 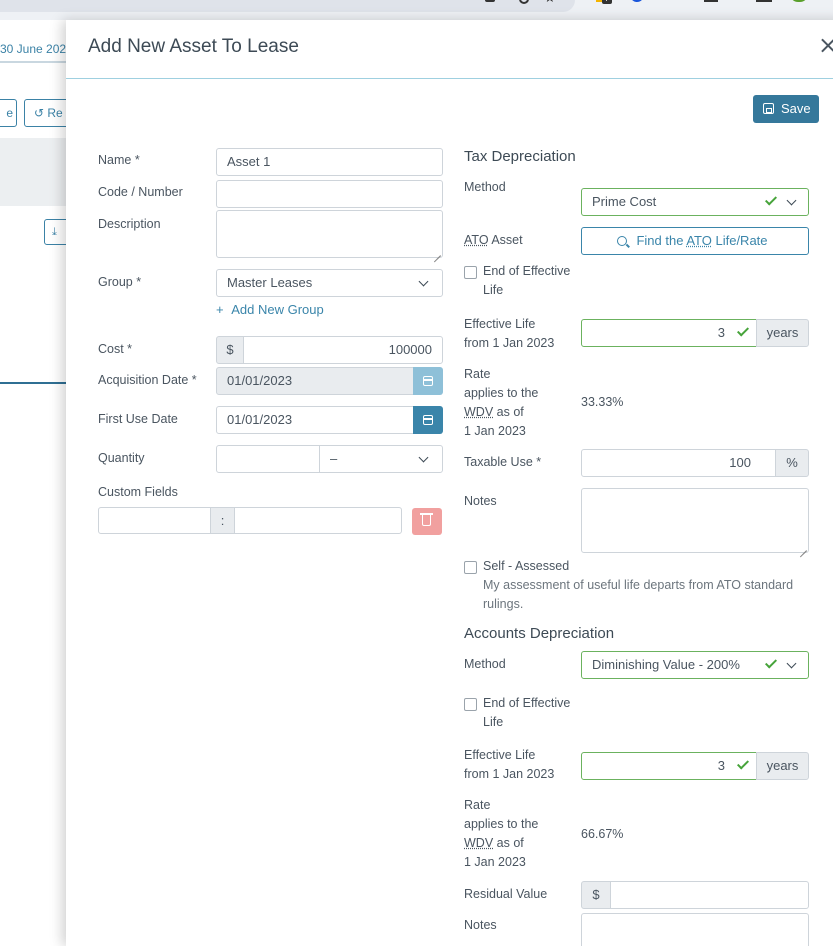 What do you see at coordinates (501, 833) in the screenshot?
I see `accounts-rate-label: Rate applies to the WDV as of 1 Jan 2023` at bounding box center [501, 833].